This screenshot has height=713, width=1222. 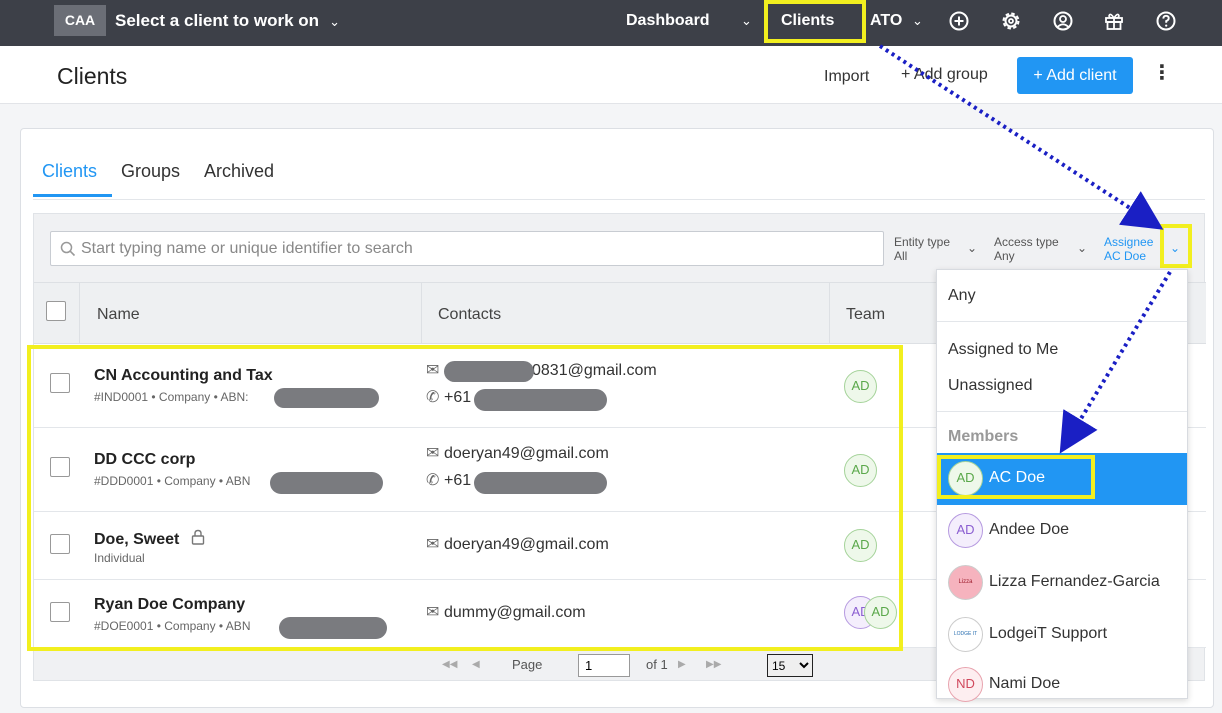 What do you see at coordinates (983, 436) in the screenshot?
I see `members-heading: Members` at bounding box center [983, 436].